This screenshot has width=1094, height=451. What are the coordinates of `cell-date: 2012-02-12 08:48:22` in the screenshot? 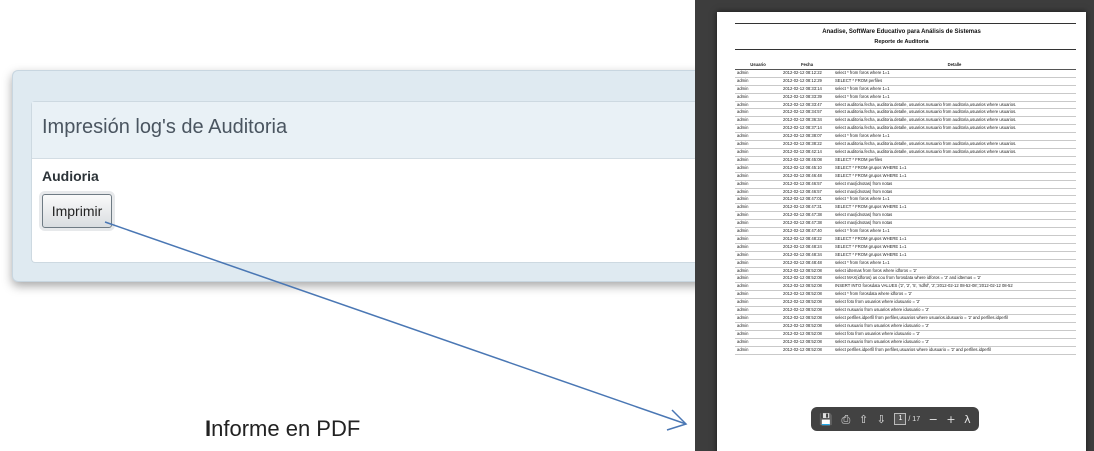 It's located at (807, 239).